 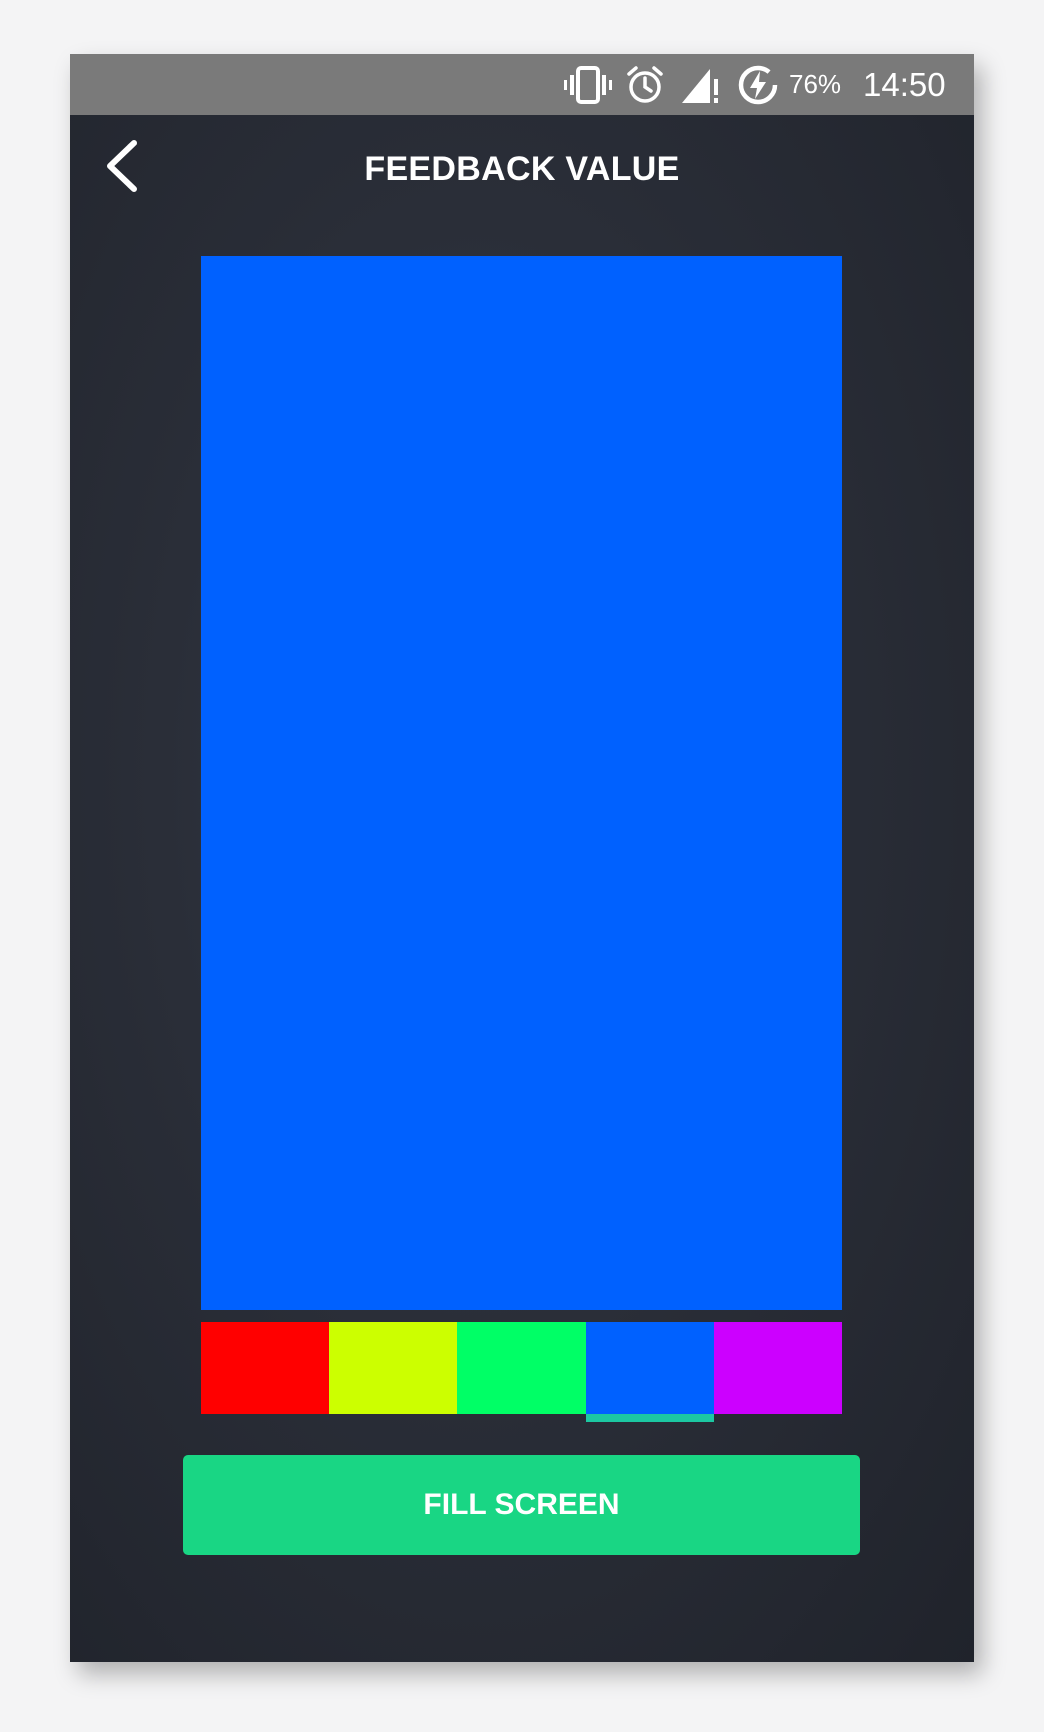 What do you see at coordinates (649, 1418) in the screenshot?
I see `selected-swatch-indicator` at bounding box center [649, 1418].